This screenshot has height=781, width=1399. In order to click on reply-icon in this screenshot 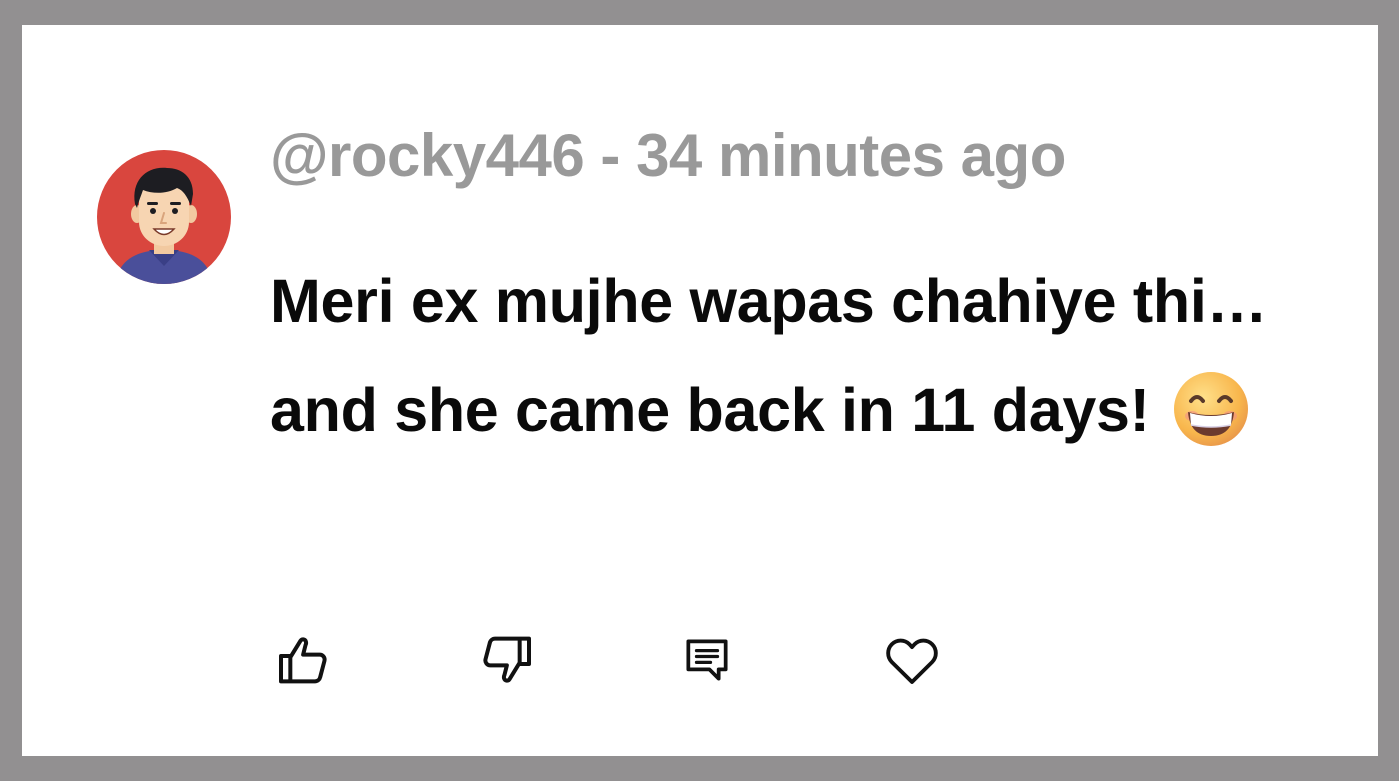, I will do `click(707, 660)`.